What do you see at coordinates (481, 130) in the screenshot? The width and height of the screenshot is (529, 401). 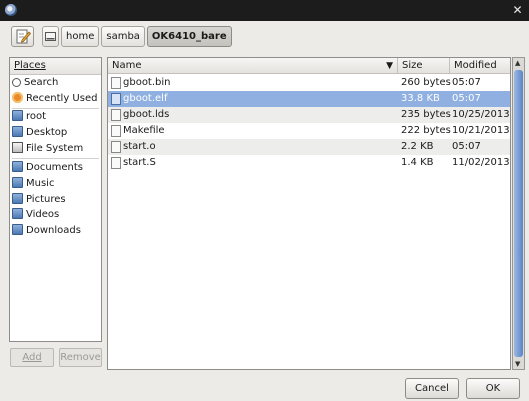 I see `file-modified: 10/21/2013` at bounding box center [481, 130].